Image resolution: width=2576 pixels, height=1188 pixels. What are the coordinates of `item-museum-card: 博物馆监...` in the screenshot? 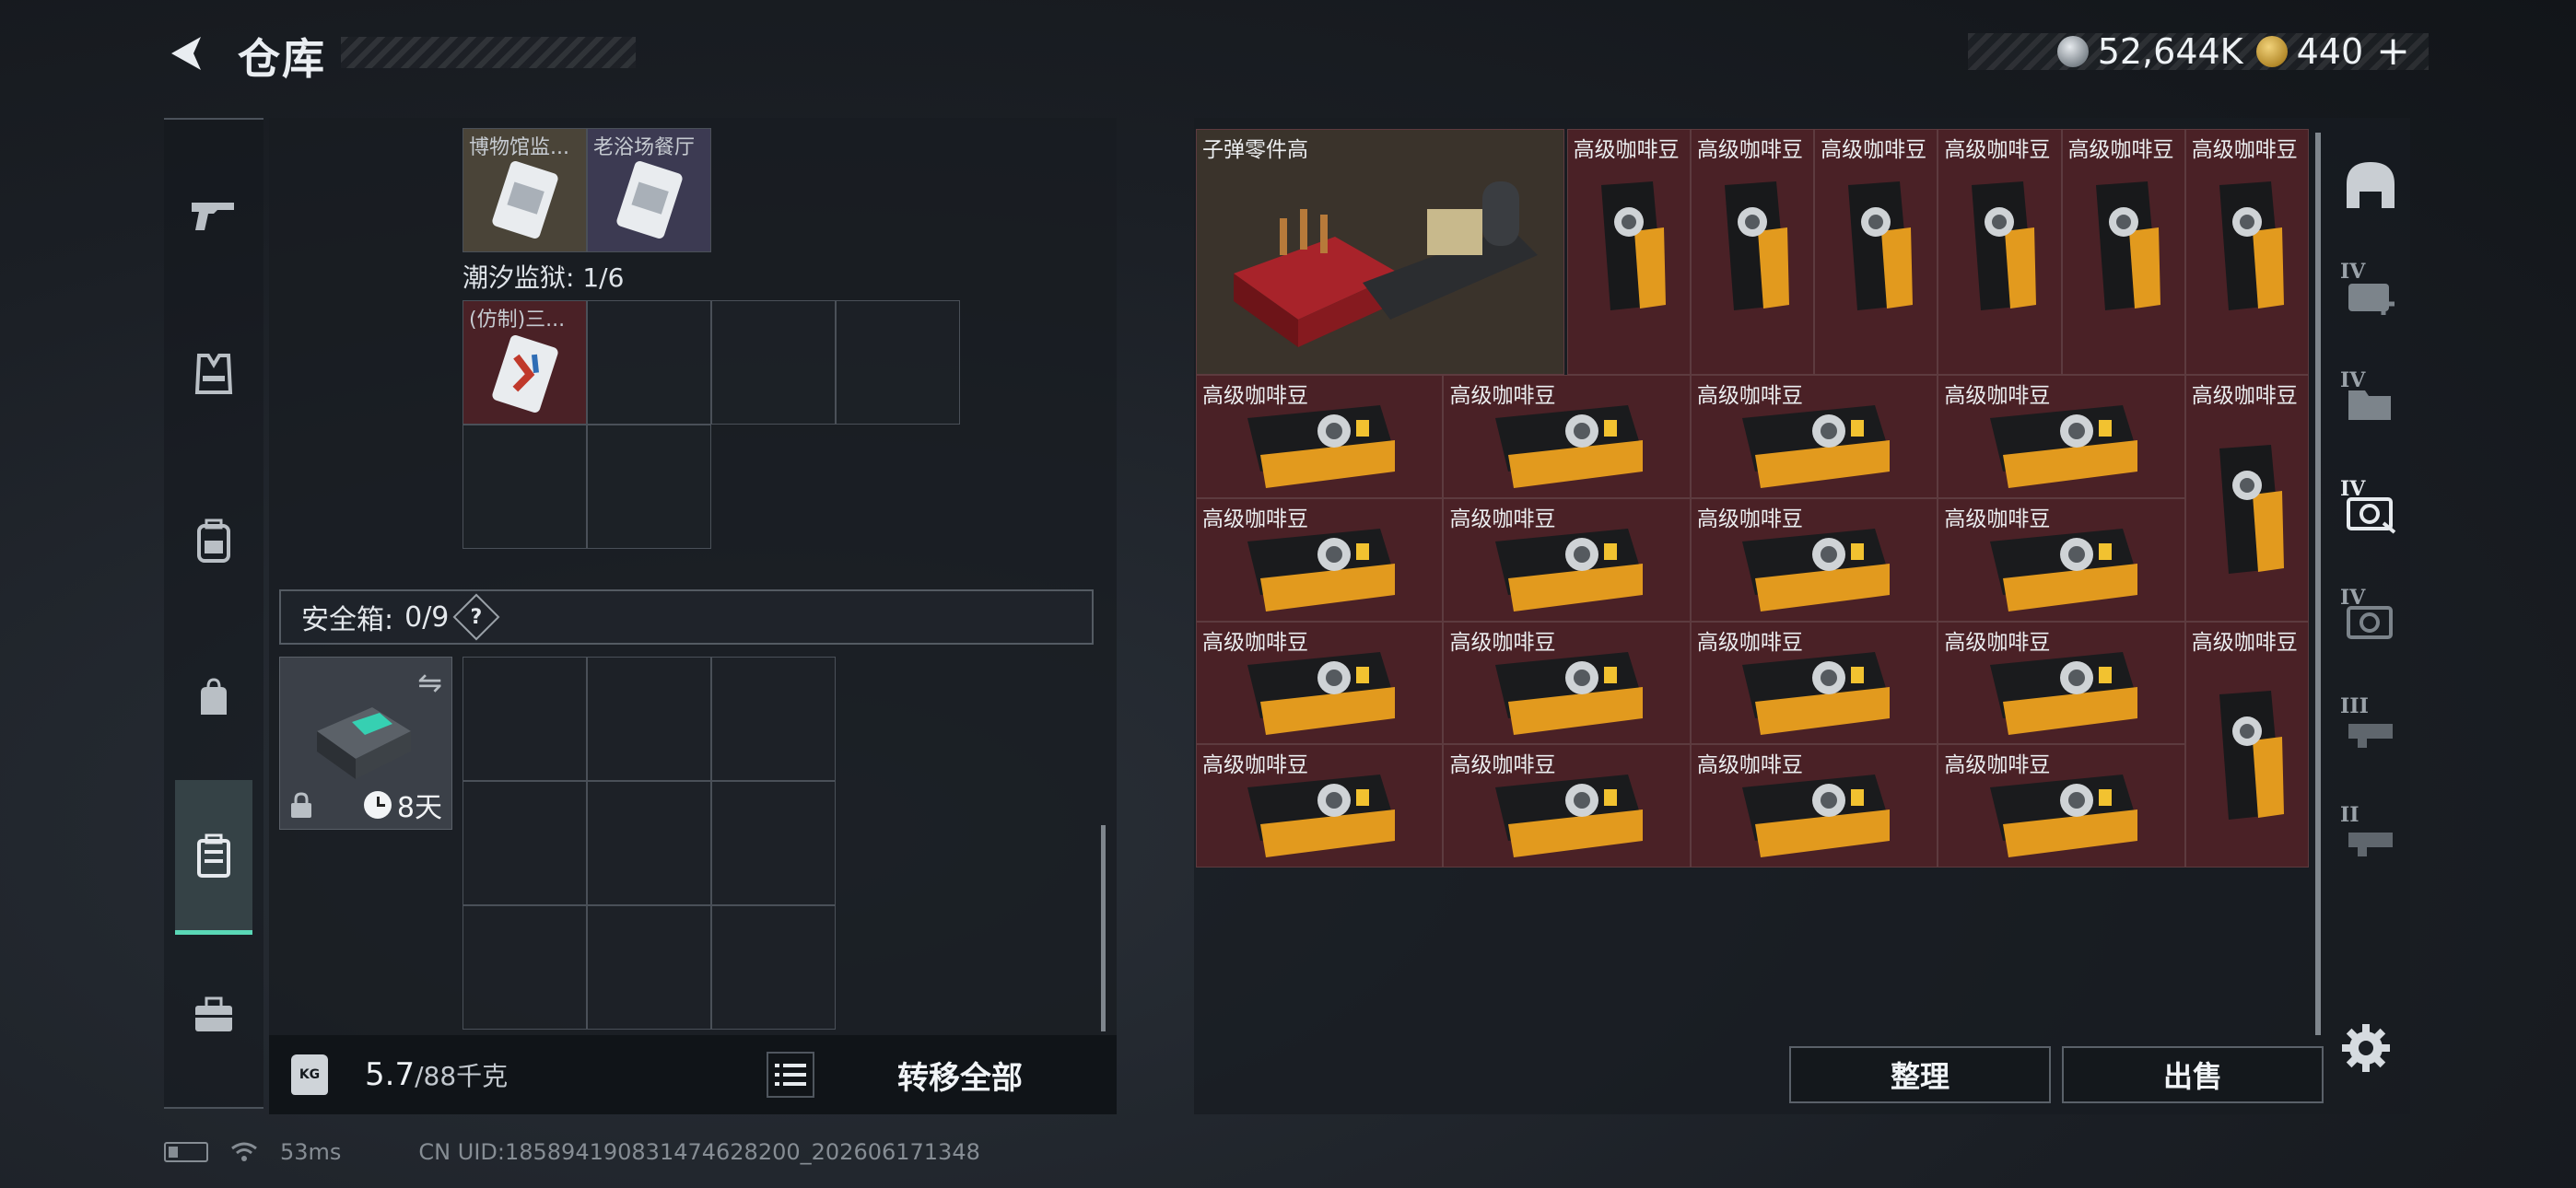 It's located at (525, 190).